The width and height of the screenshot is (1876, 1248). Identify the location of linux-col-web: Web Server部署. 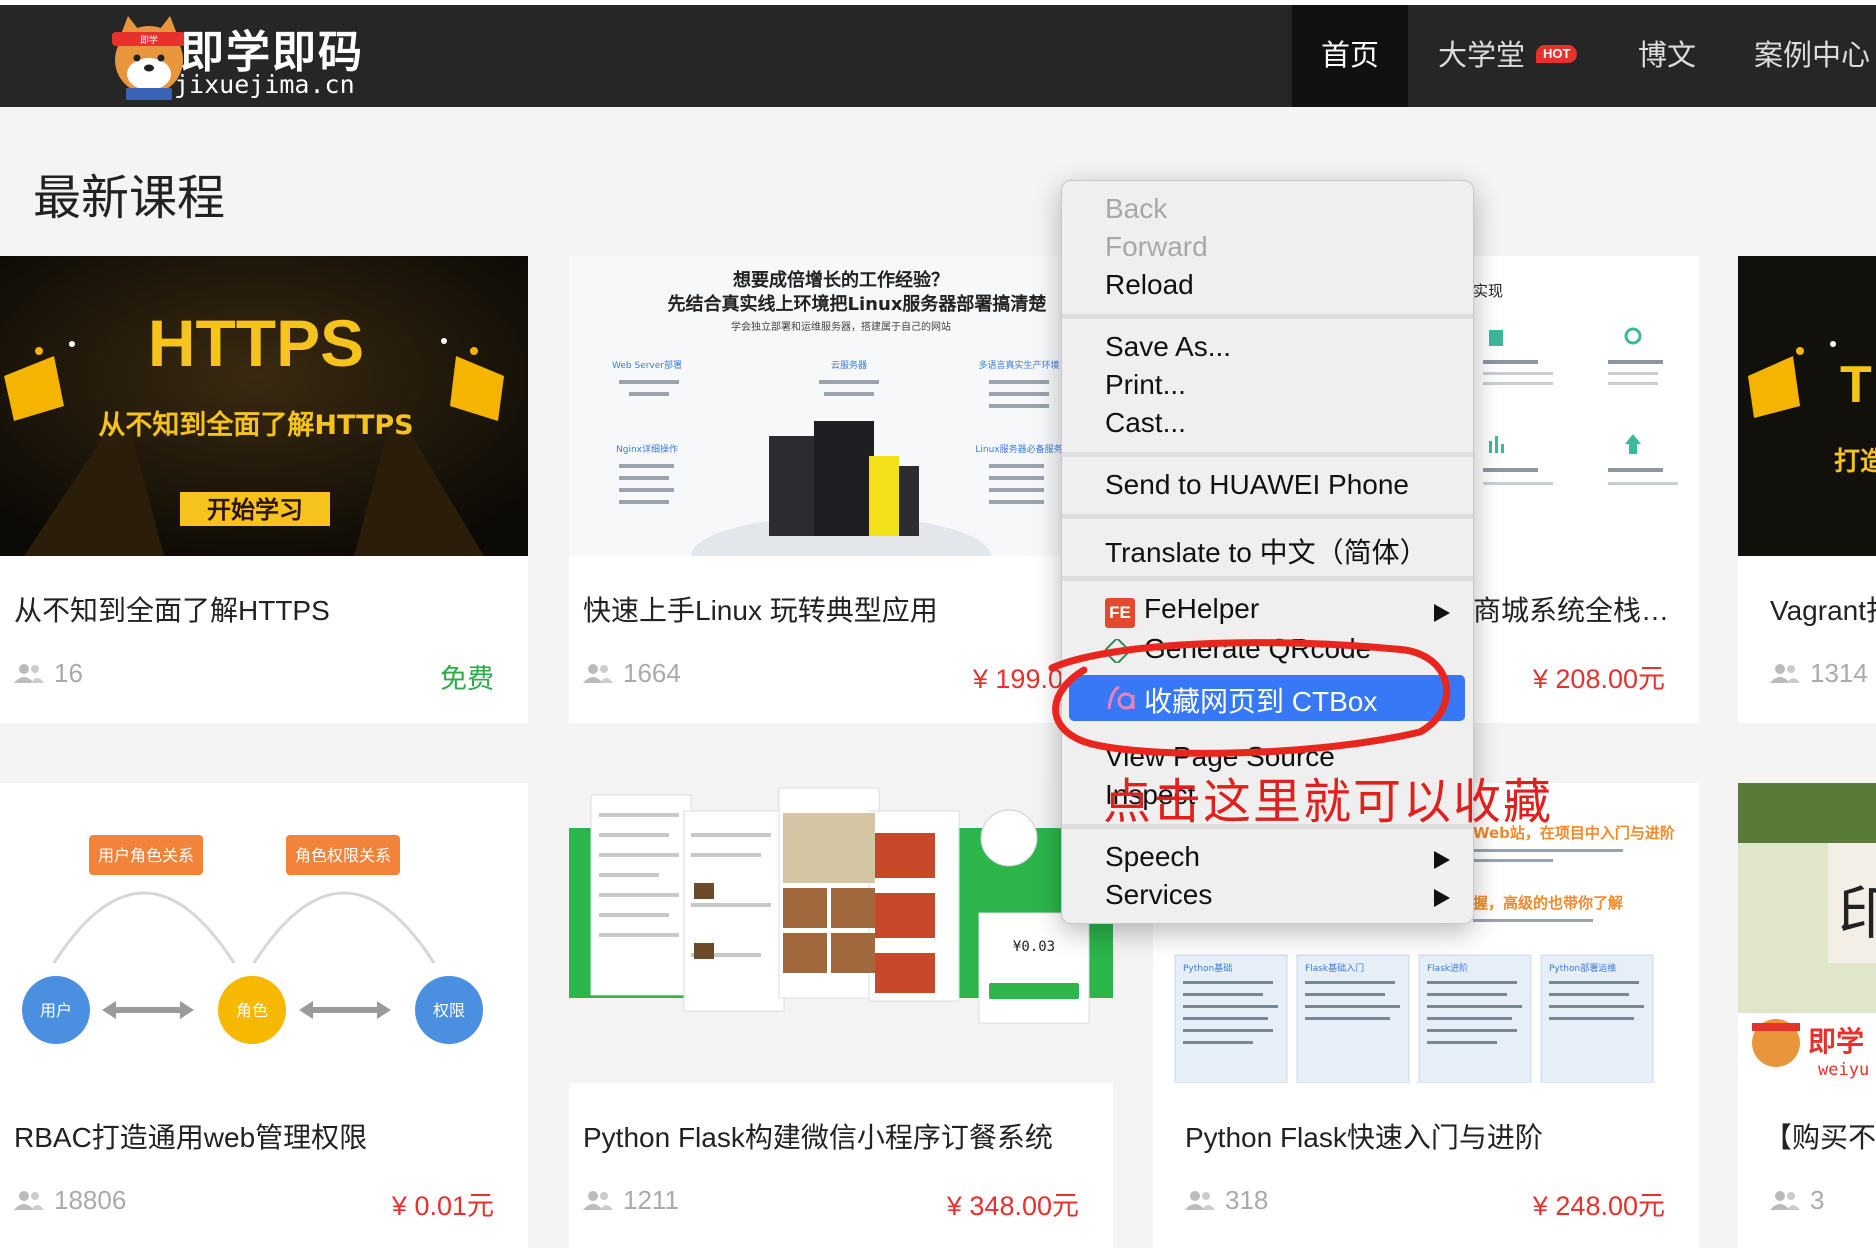
(647, 365).